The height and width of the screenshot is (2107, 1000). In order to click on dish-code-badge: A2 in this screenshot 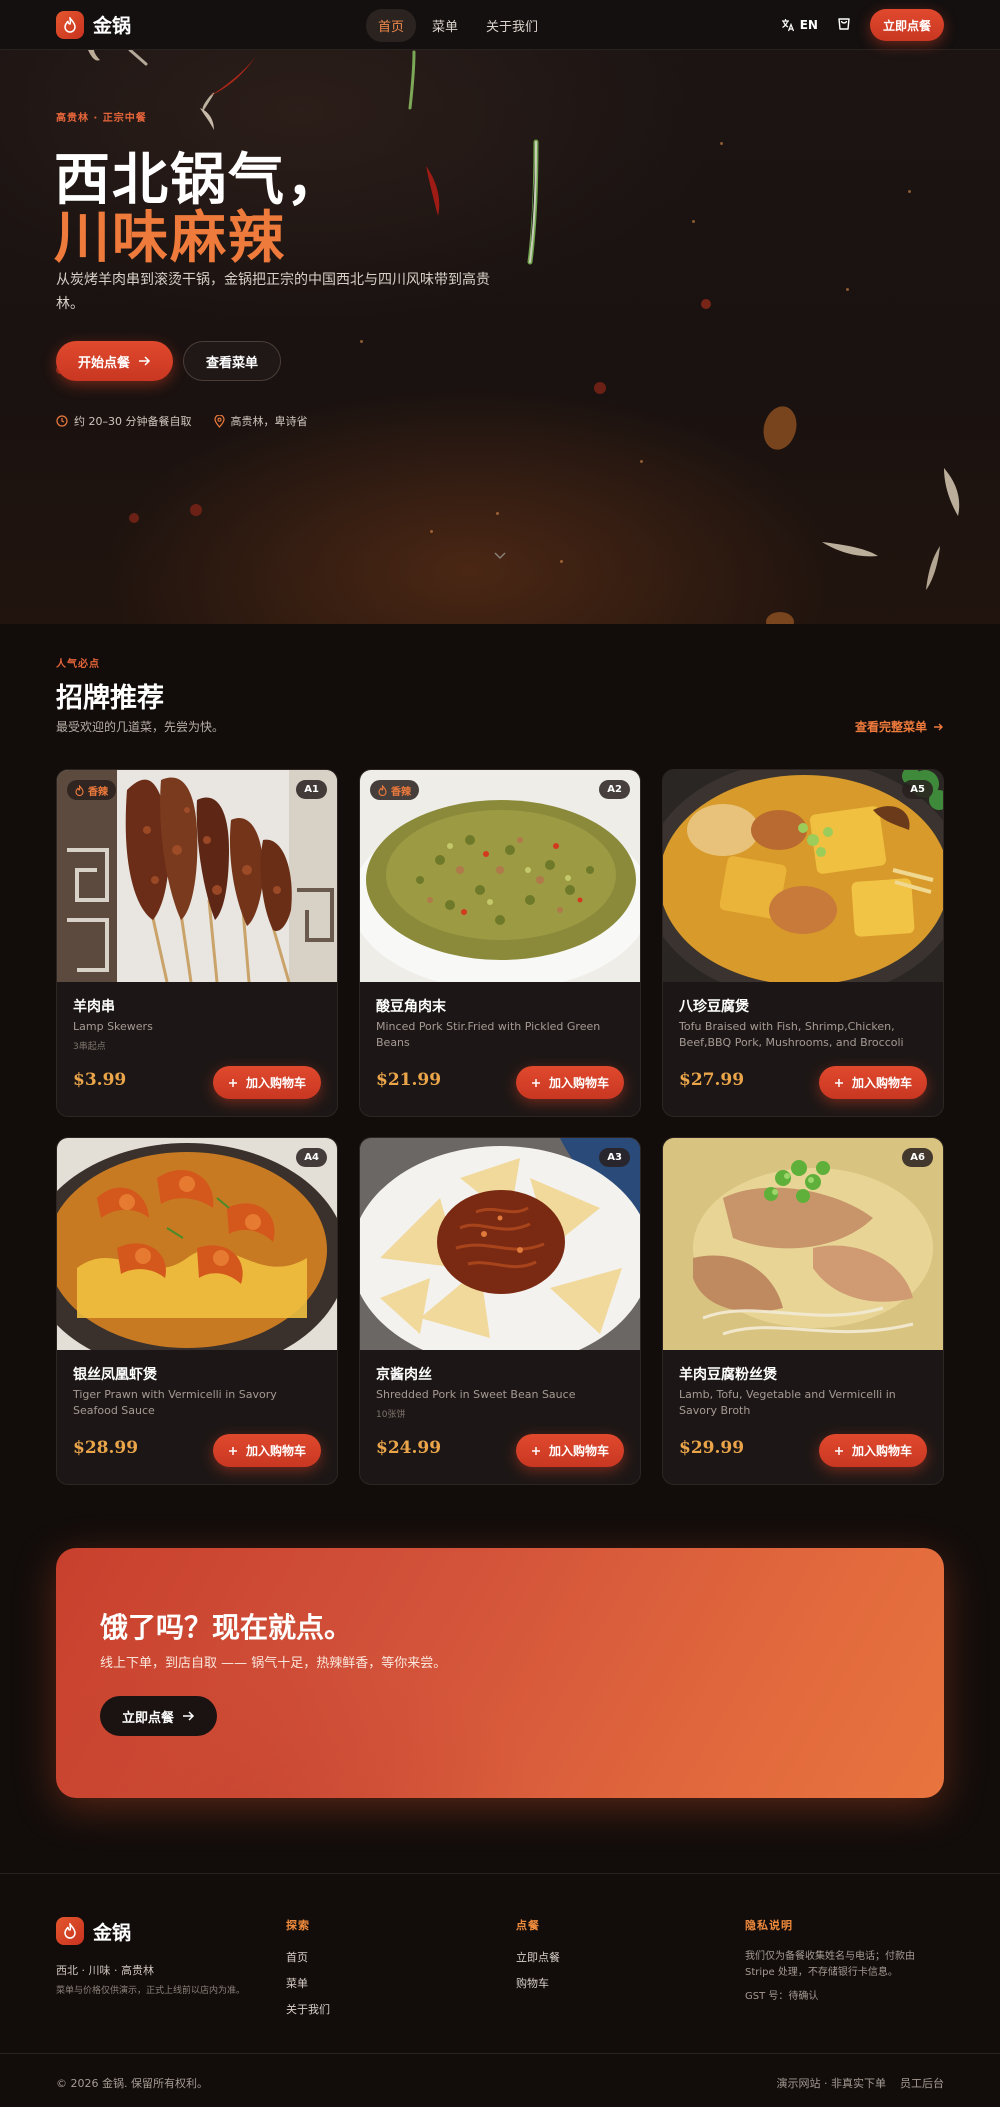, I will do `click(614, 789)`.